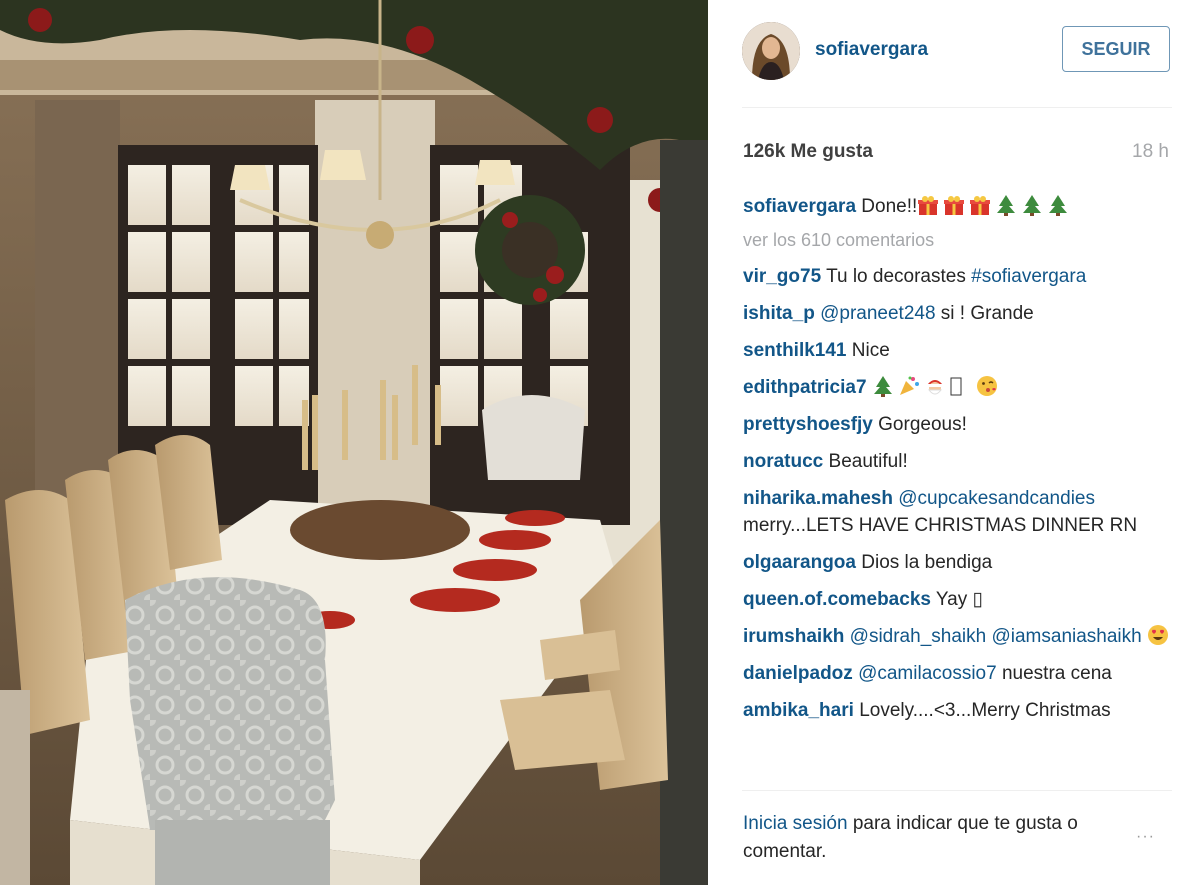 The width and height of the screenshot is (1200, 885). I want to click on comment-text: Yay ▯, so click(959, 600).